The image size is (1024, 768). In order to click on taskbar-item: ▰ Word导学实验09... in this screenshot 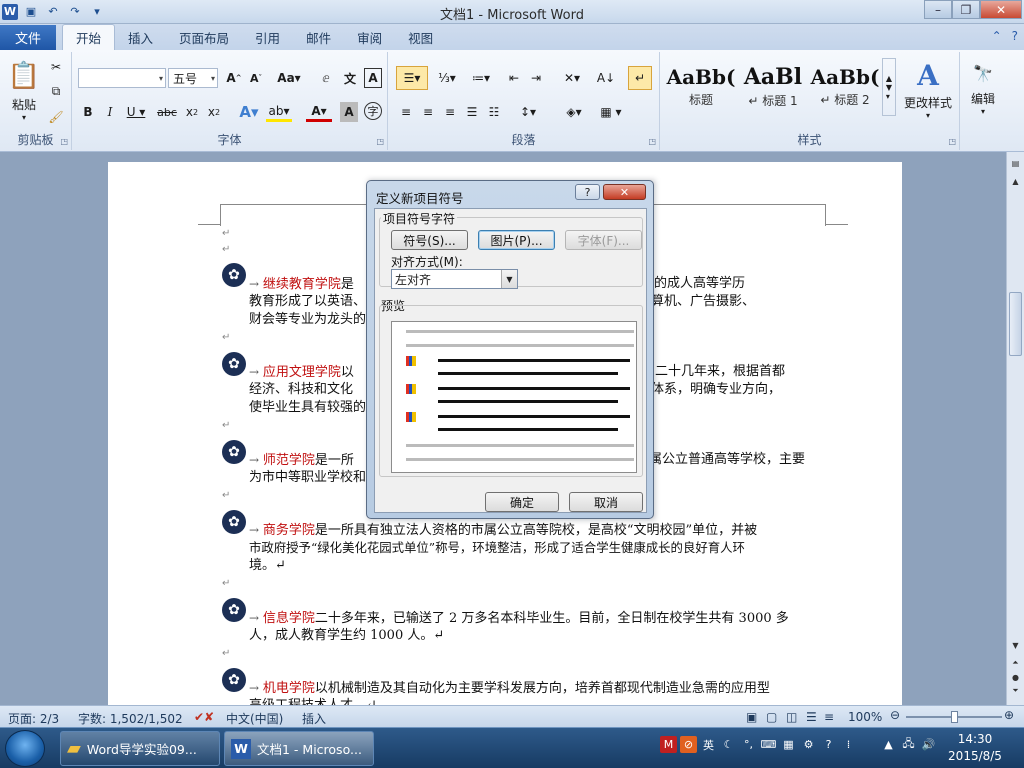, I will do `click(140, 748)`.